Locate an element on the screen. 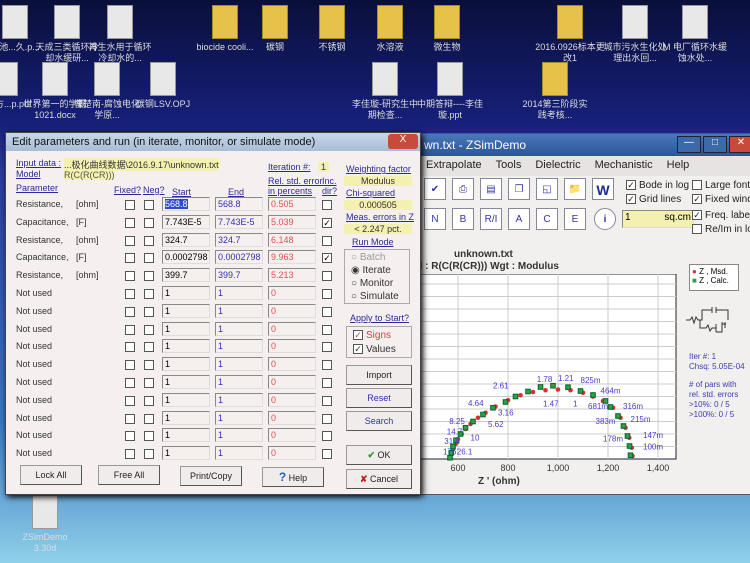 The width and height of the screenshot is (750, 563). desktop-icon: 微生物 is located at coordinates (447, 29).